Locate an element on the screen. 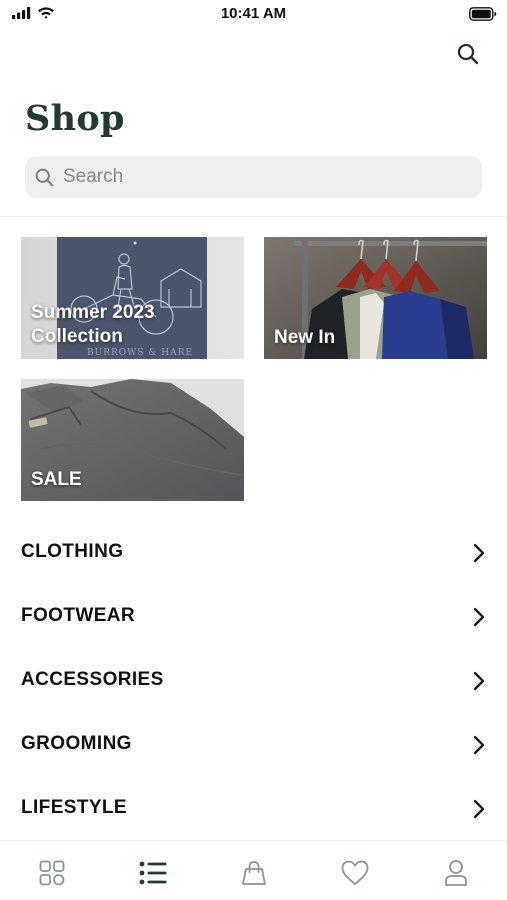 This screenshot has width=507, height=900. category-row-clothing: CLOTHING is located at coordinates (253, 552).